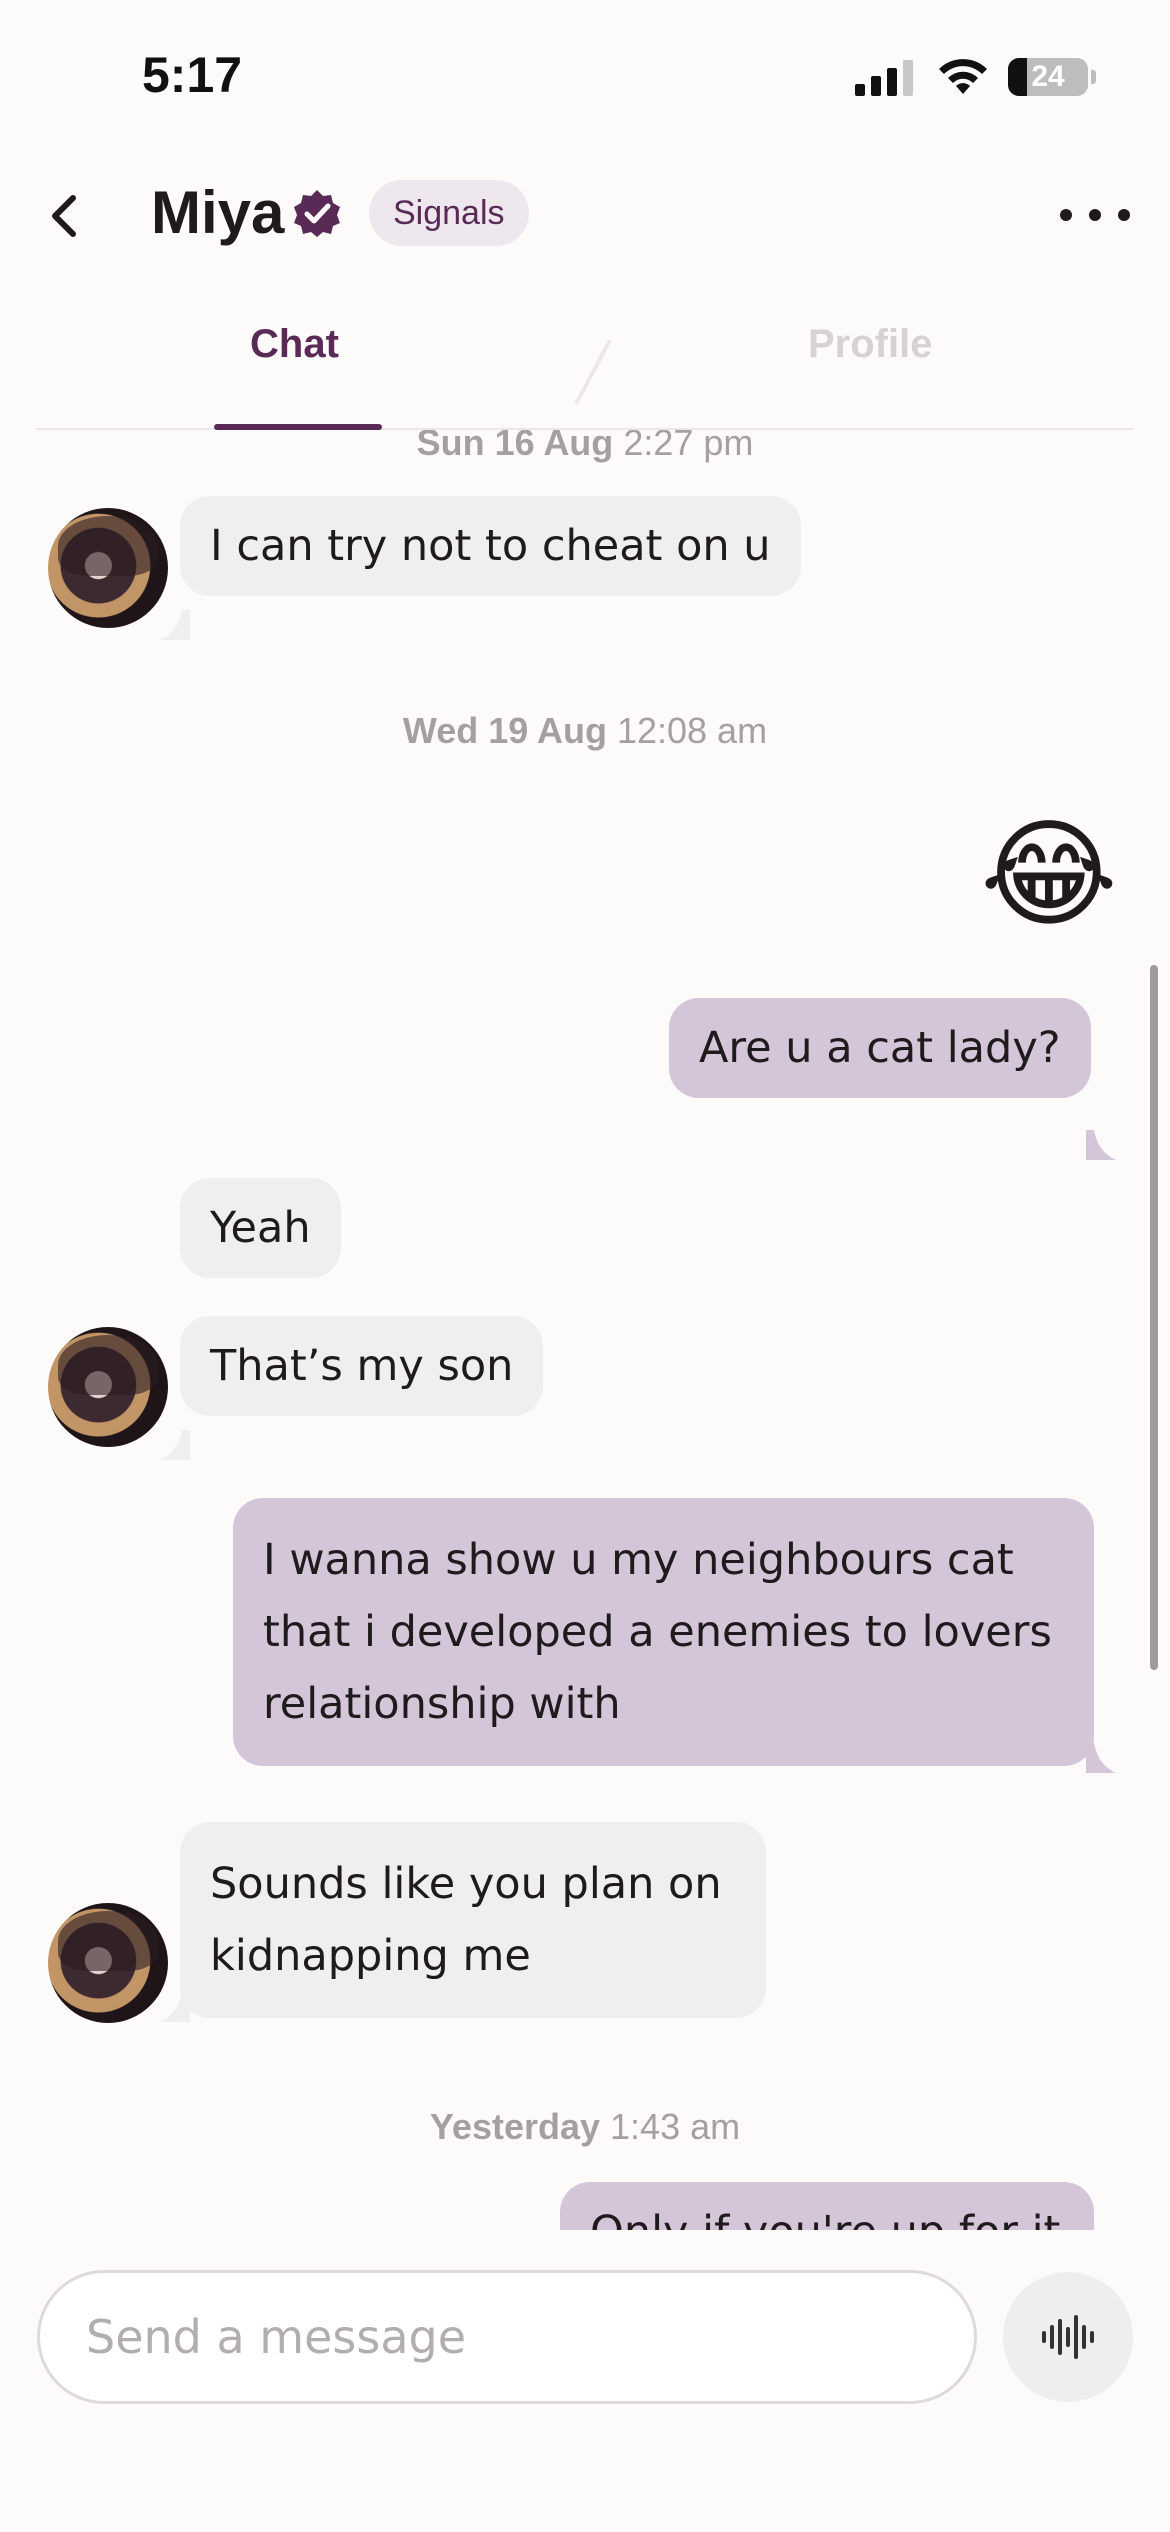 The height and width of the screenshot is (2532, 1170). I want to click on incoming-message: That’s my son, so click(362, 1366).